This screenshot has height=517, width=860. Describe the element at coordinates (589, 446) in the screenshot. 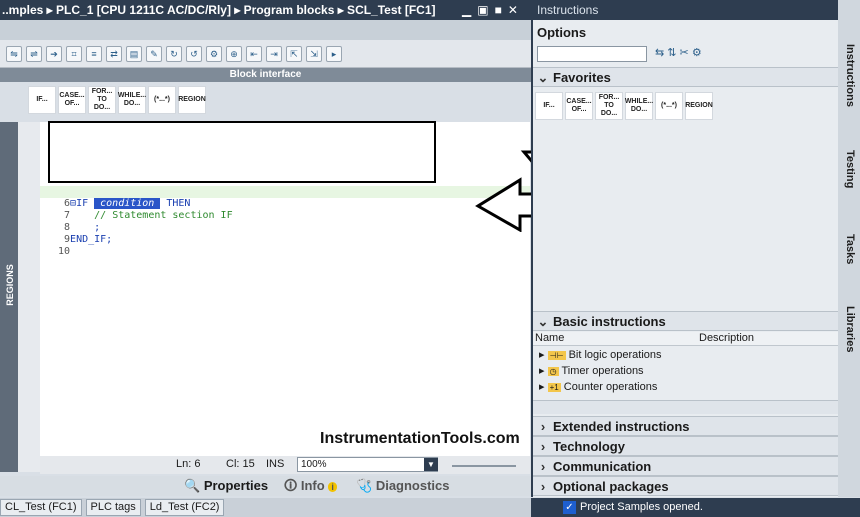

I see `section-label: Technology` at that location.